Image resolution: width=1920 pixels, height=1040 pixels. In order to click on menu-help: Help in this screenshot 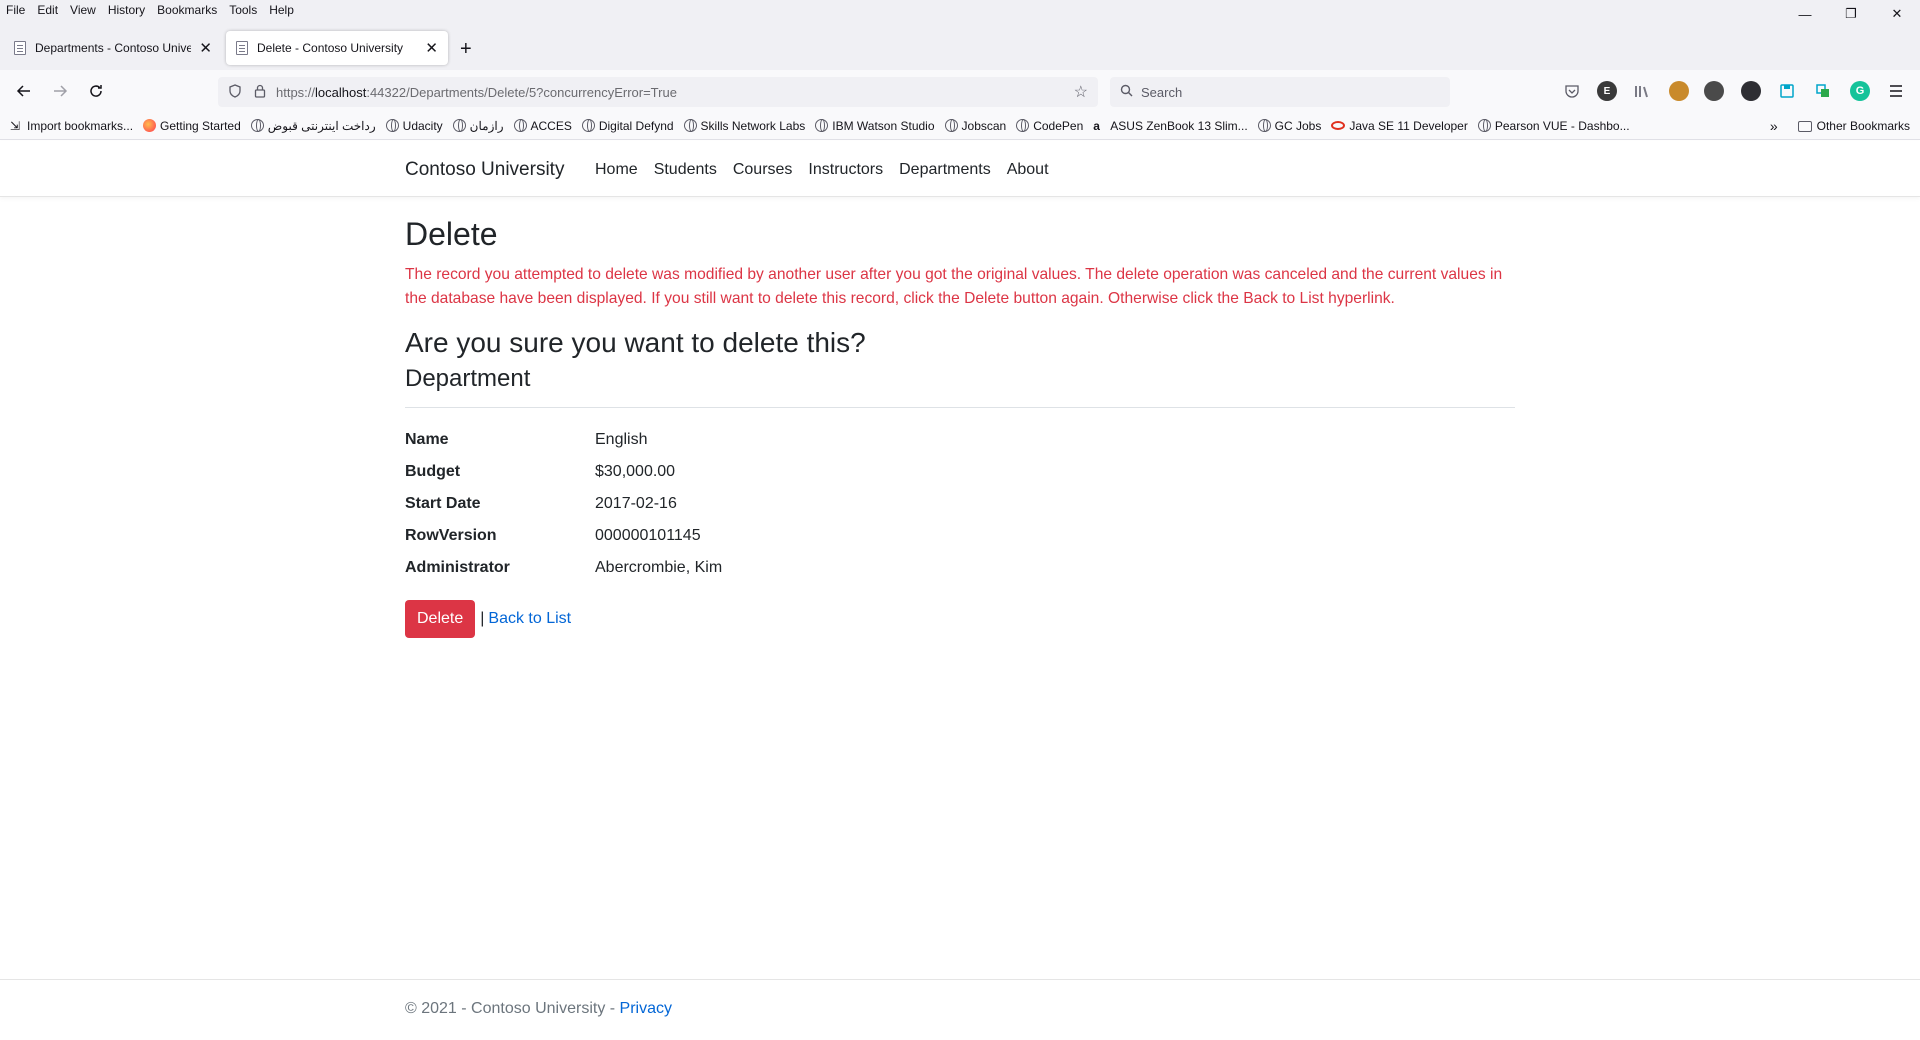, I will do `click(281, 10)`.